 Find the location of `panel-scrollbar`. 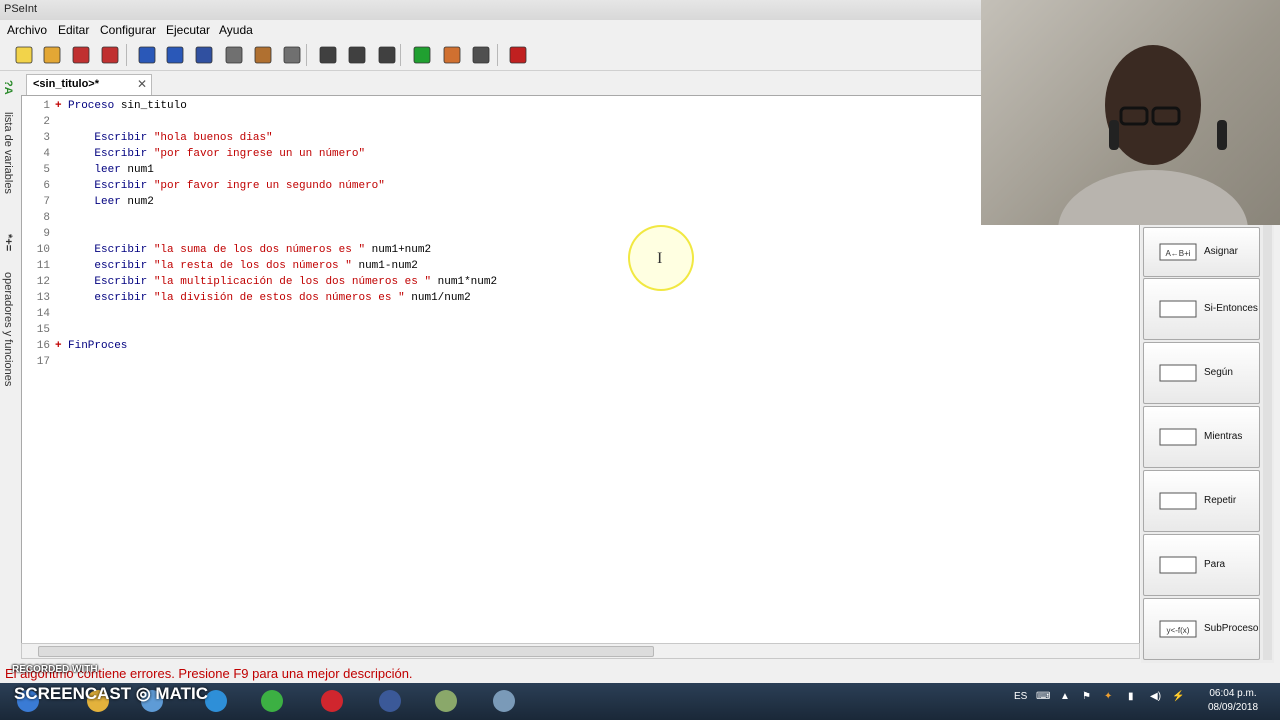

panel-scrollbar is located at coordinates (1267, 442).